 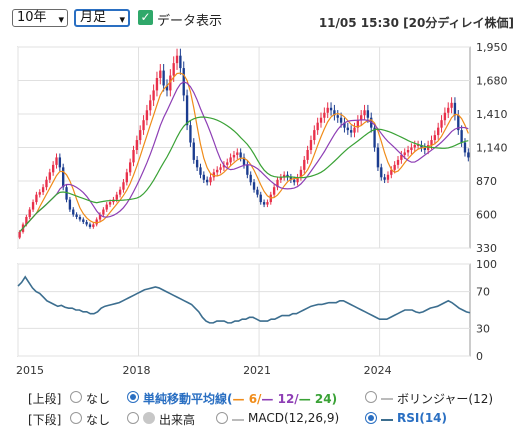 I want to click on rsi-label: RSI(14), so click(x=422, y=418).